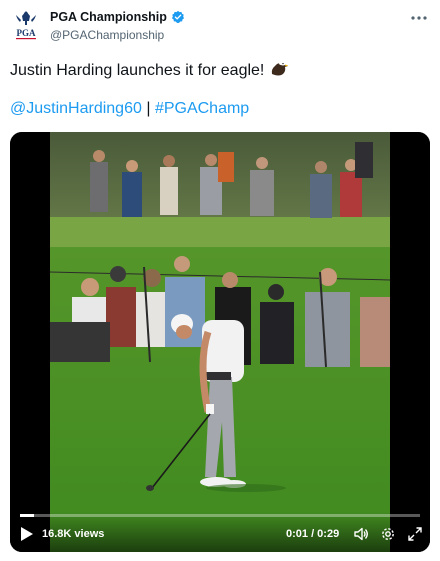 The width and height of the screenshot is (440, 561). I want to click on tweet-links: @JustinHarding60 | #PGAChamp, so click(129, 109).